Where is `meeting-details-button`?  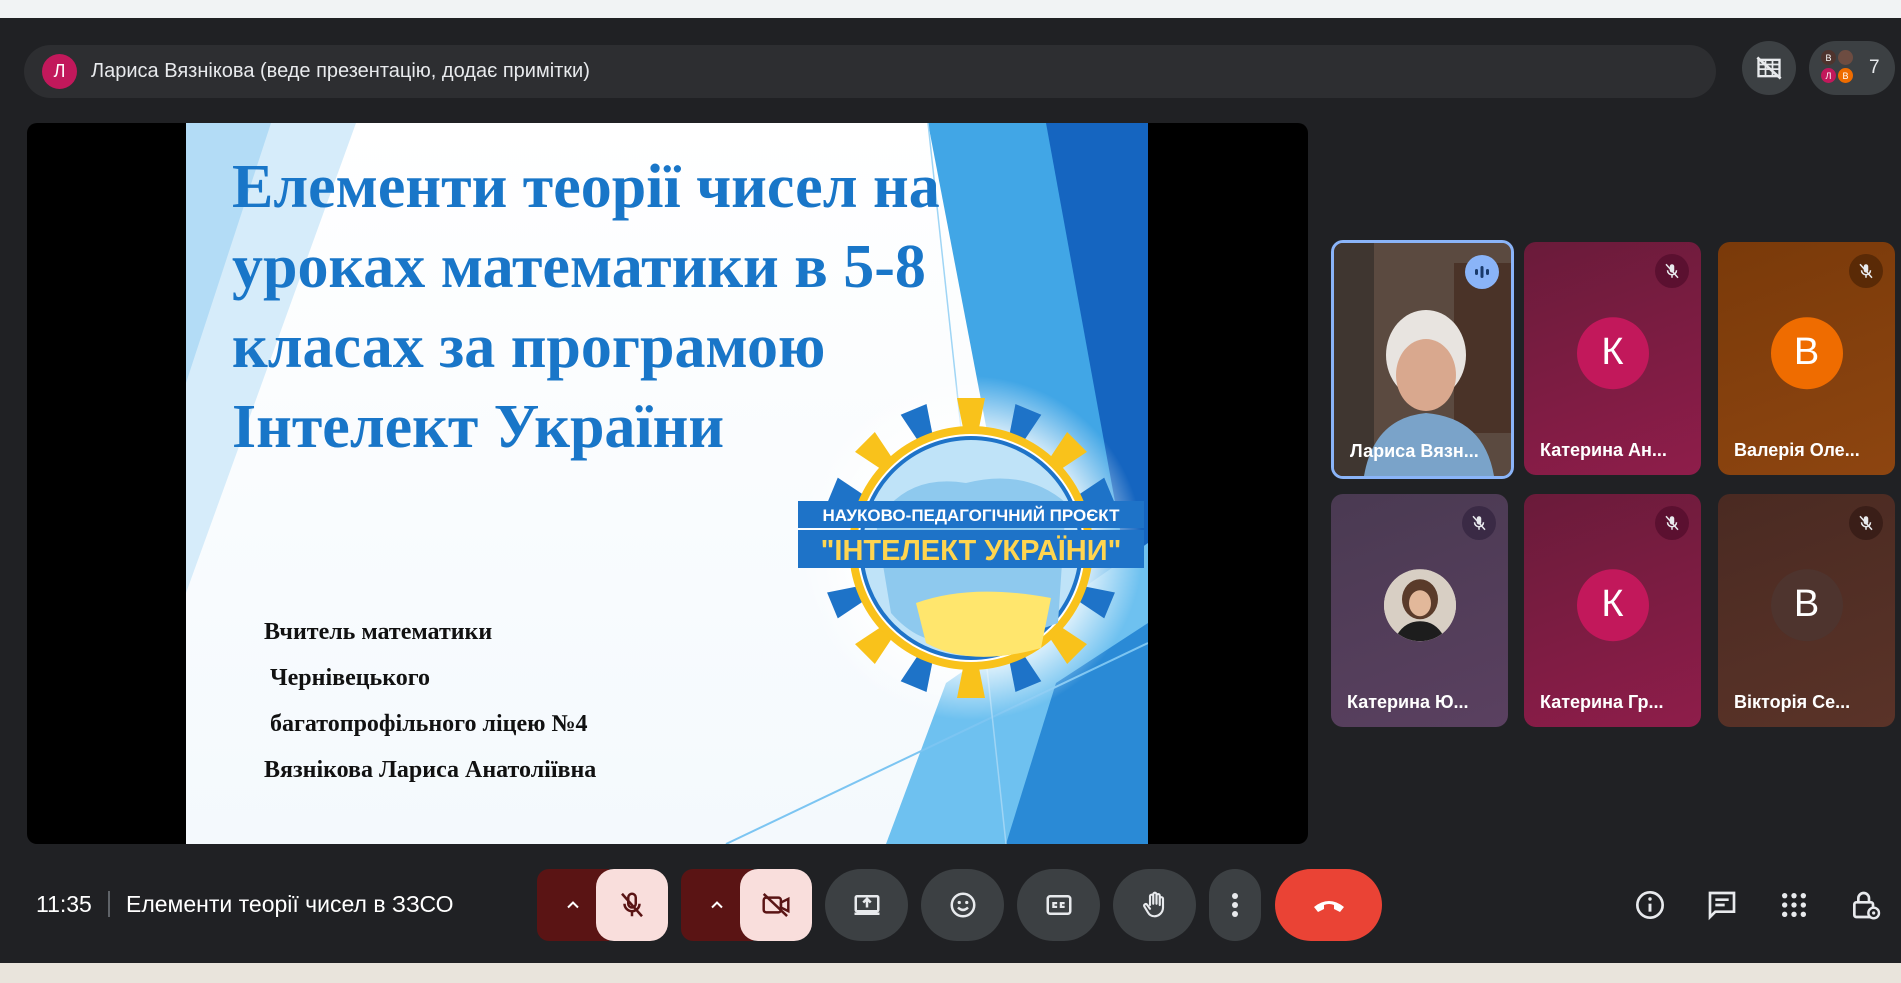 meeting-details-button is located at coordinates (1650, 905).